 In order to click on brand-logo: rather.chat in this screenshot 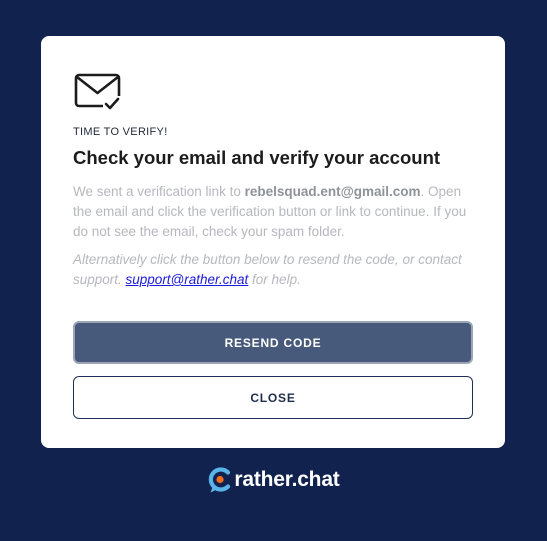, I will do `click(273, 480)`.